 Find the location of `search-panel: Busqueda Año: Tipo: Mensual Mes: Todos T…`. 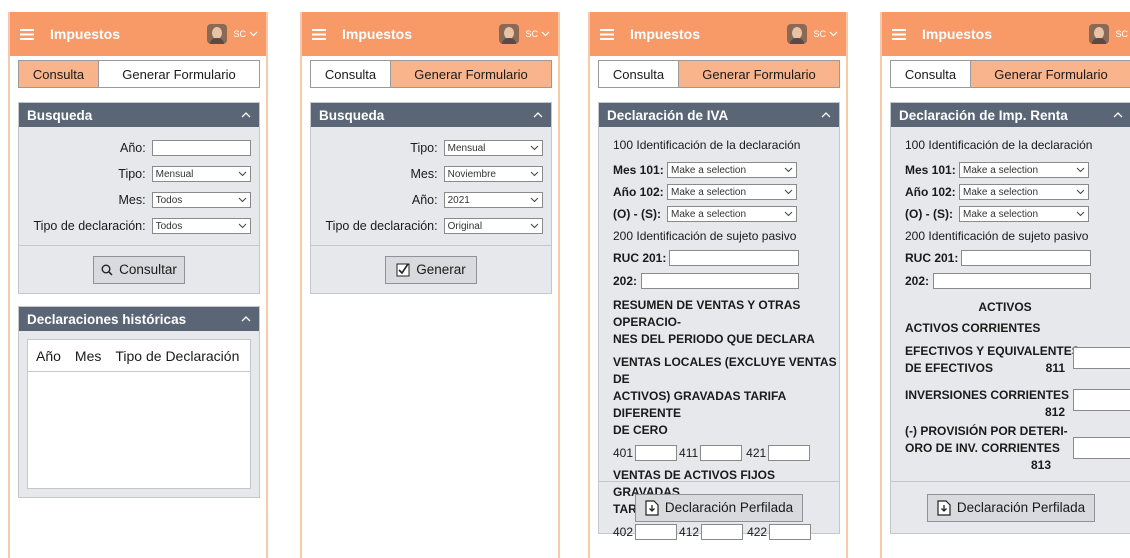

search-panel: Busqueda Año: Tipo: Mensual Mes: Todos T… is located at coordinates (139, 198).